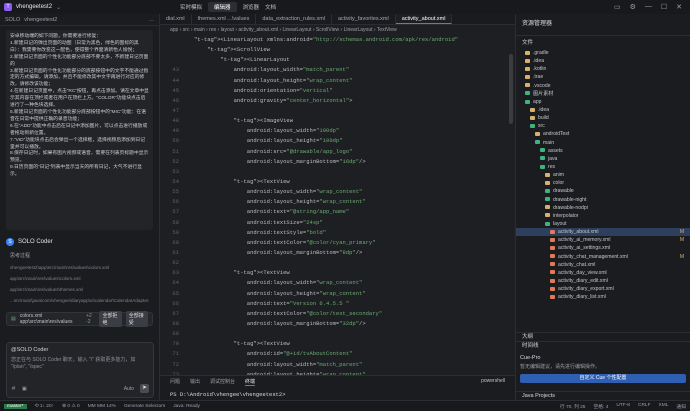  I want to click on settings-icon: ⚙, so click(633, 7).